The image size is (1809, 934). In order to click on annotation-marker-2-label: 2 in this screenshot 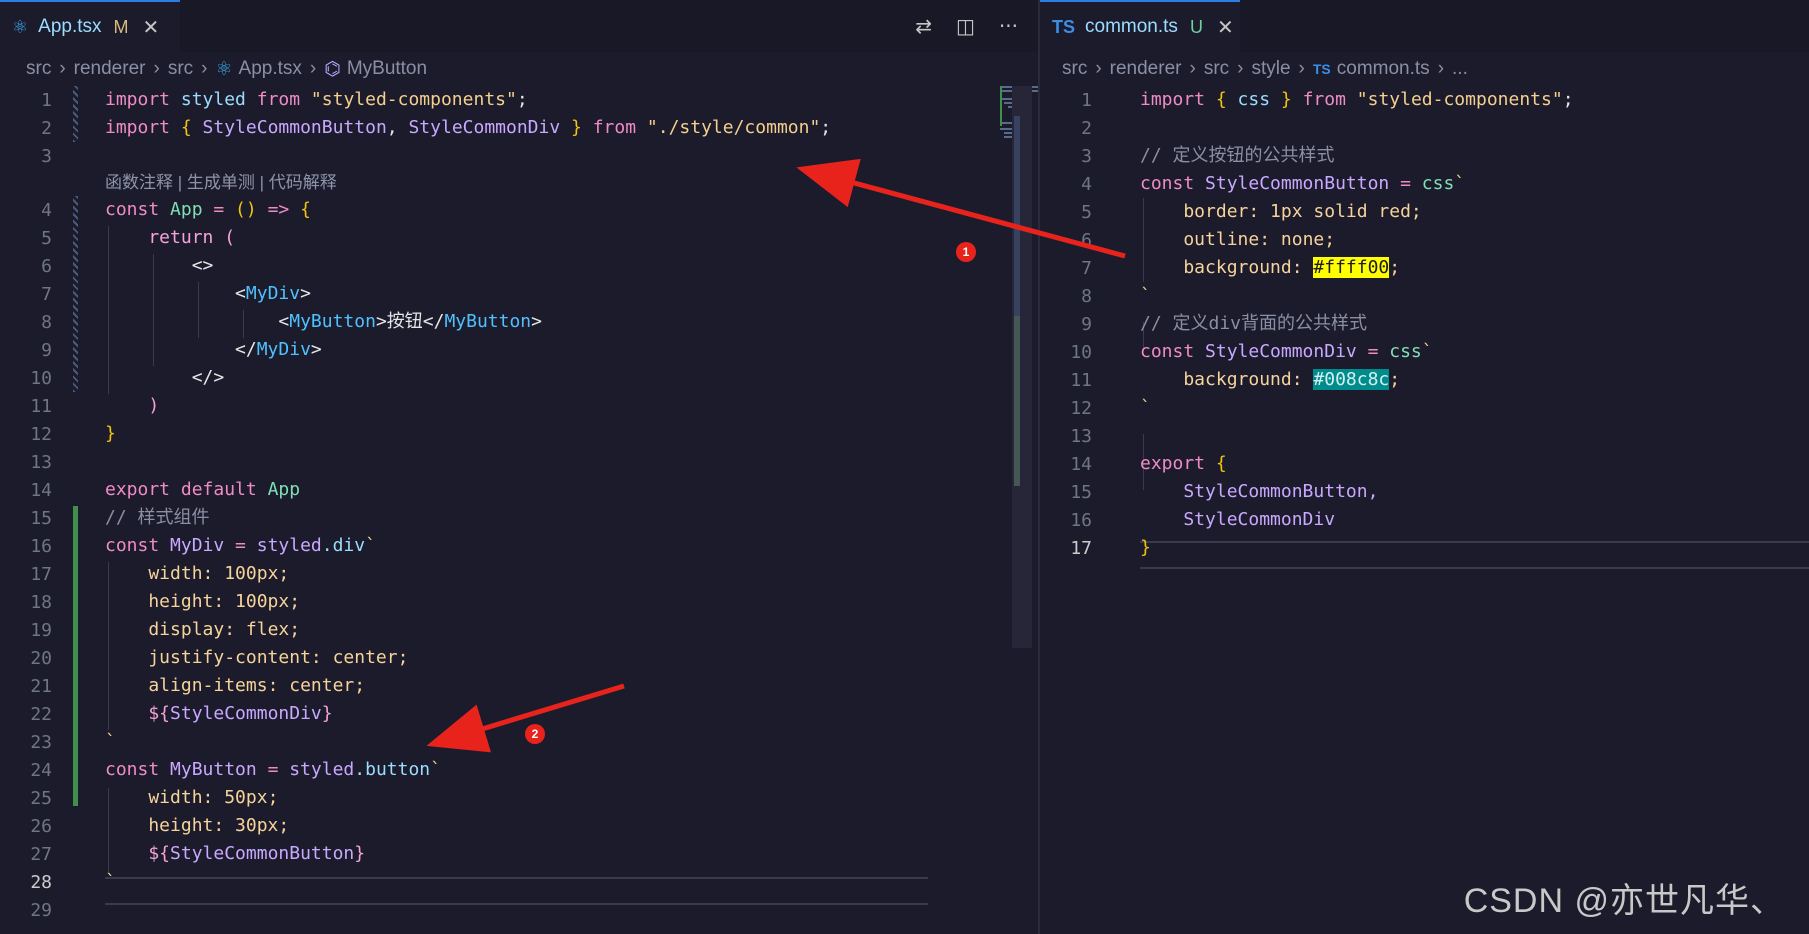, I will do `click(535, 734)`.